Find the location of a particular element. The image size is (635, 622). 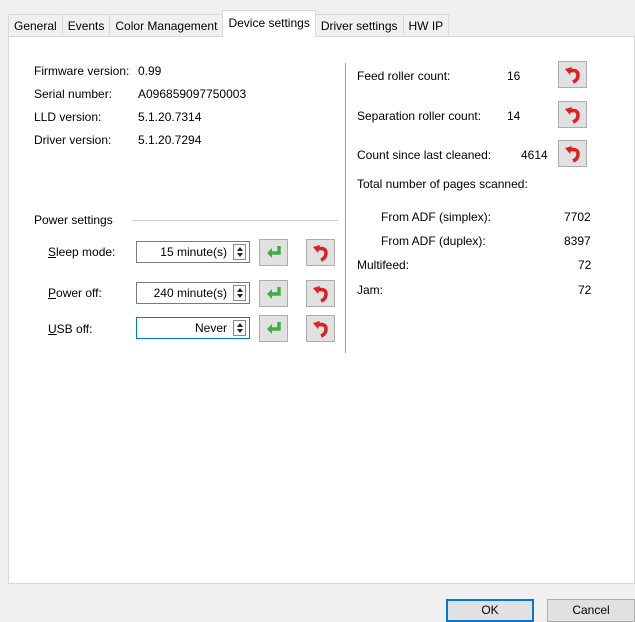

power-off-apply-button is located at coordinates (273, 293).